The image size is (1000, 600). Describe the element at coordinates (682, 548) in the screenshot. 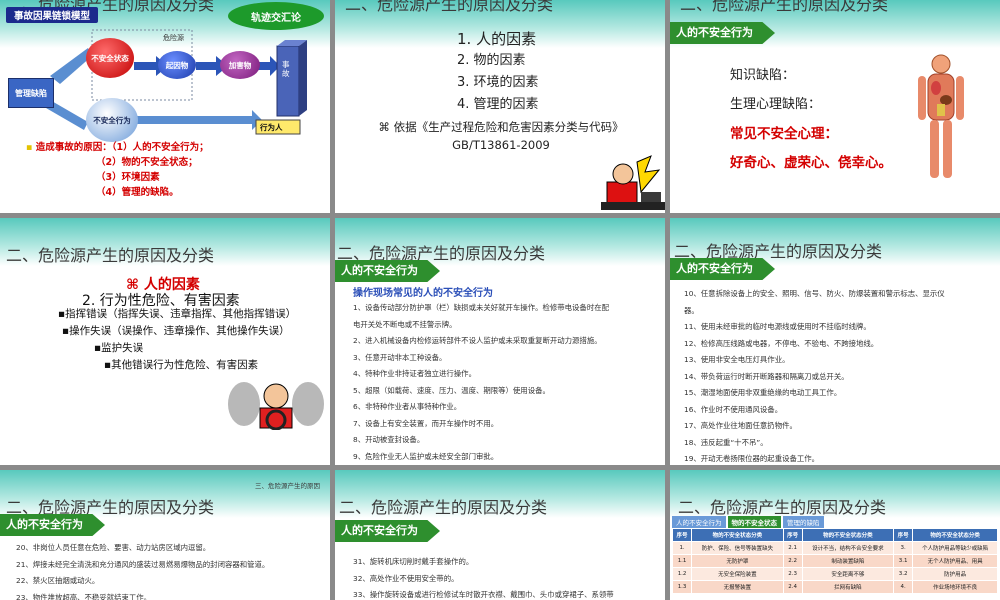

I see `table-cell: 1.` at that location.